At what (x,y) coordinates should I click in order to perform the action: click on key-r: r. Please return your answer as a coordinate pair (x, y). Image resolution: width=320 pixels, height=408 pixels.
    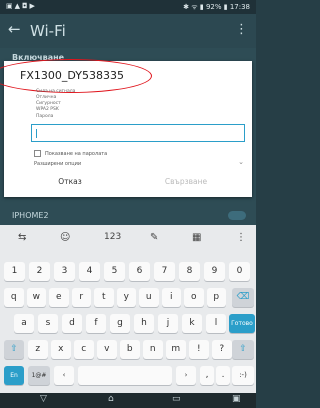
    Looking at the image, I should click on (81, 297).